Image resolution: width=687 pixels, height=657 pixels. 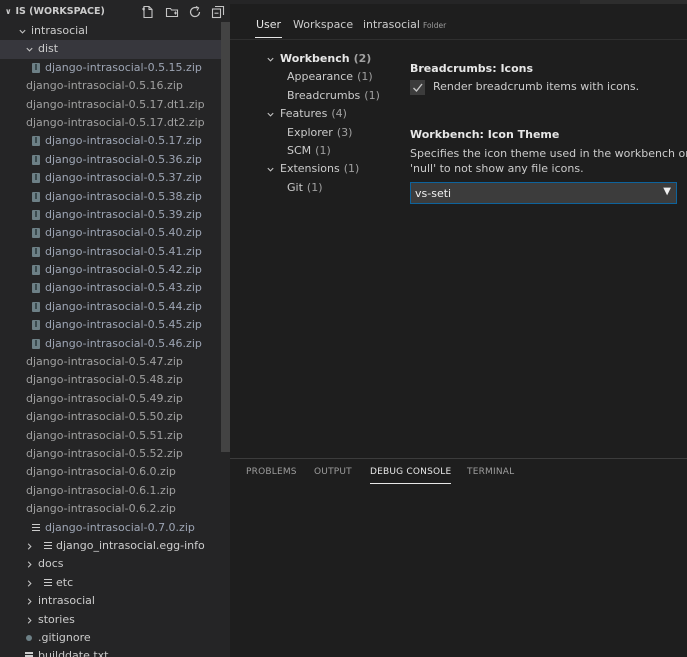 I want to click on tree-item: django-intrasocial-0.5.16.zip, so click(x=110, y=86).